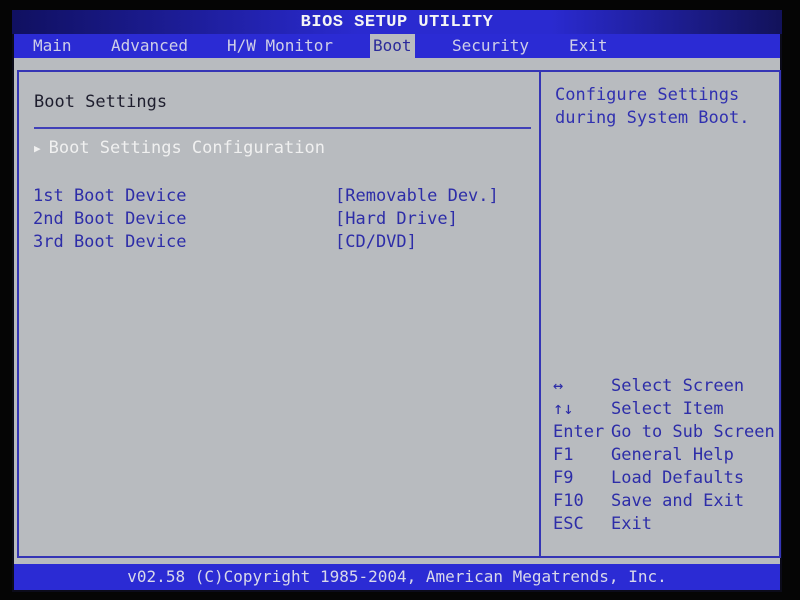  Describe the element at coordinates (490, 46) in the screenshot. I see `tab-security: Security` at that location.